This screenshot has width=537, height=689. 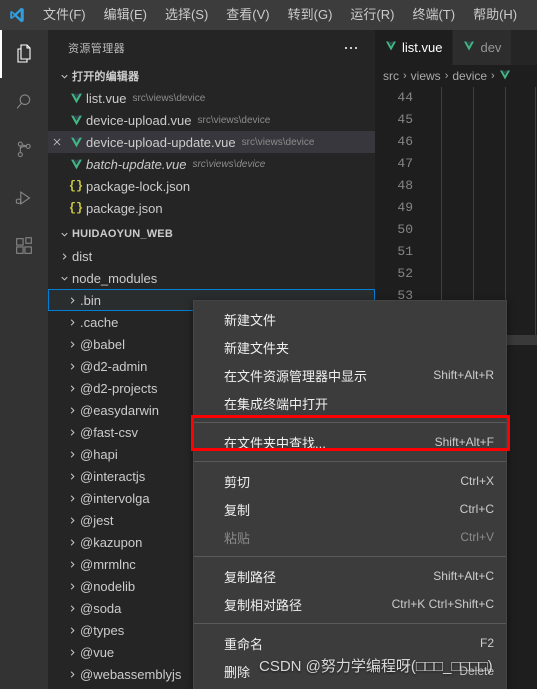 I want to click on context-menu-item-rename: 重命名 F2, so click(x=350, y=643).